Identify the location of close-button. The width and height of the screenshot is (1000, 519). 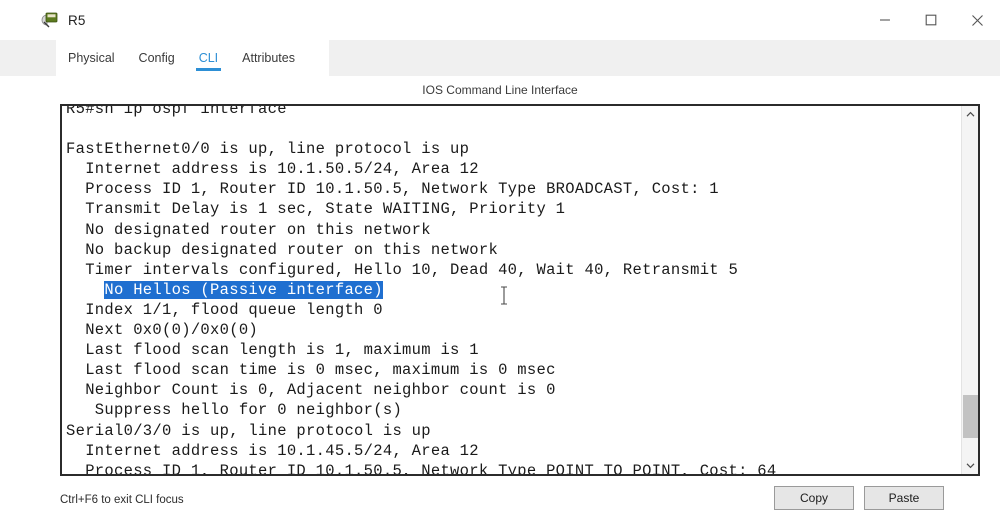
(977, 20).